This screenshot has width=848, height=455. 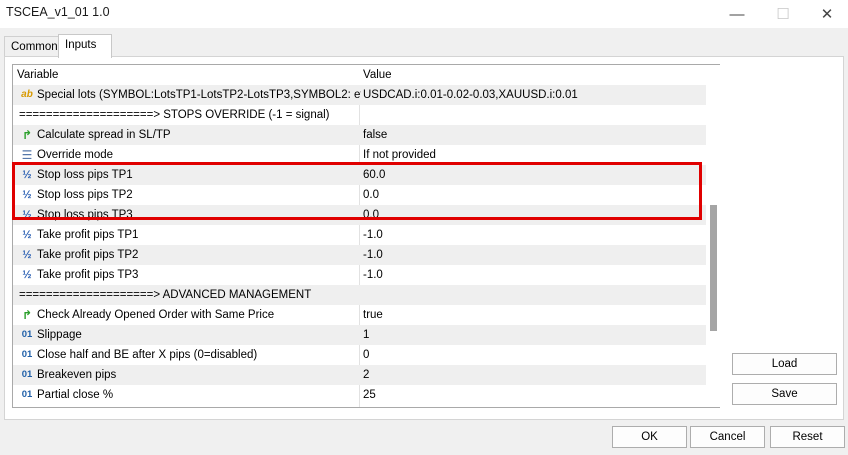 I want to click on ok-button: OK, so click(x=649, y=437).